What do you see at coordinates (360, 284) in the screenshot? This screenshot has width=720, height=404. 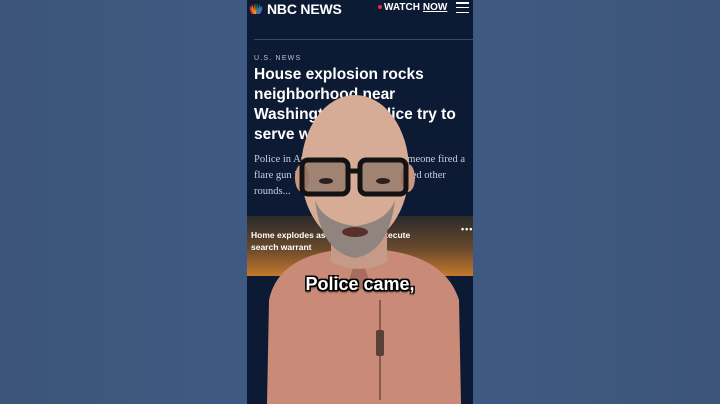 I see `video-subtitle: Police came,` at bounding box center [360, 284].